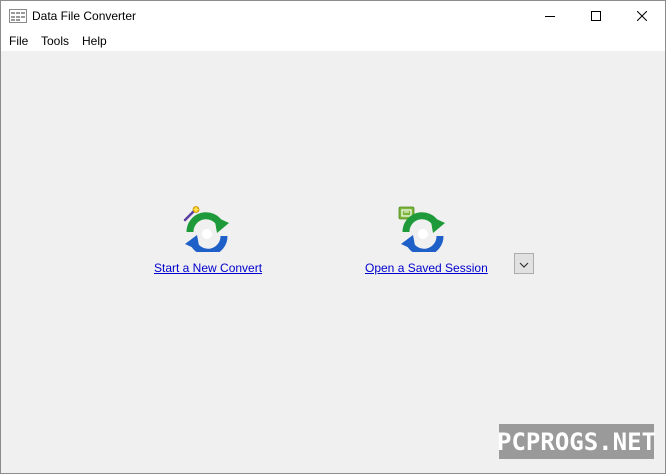 This screenshot has width=666, height=474. I want to click on maximize-button, so click(596, 16).